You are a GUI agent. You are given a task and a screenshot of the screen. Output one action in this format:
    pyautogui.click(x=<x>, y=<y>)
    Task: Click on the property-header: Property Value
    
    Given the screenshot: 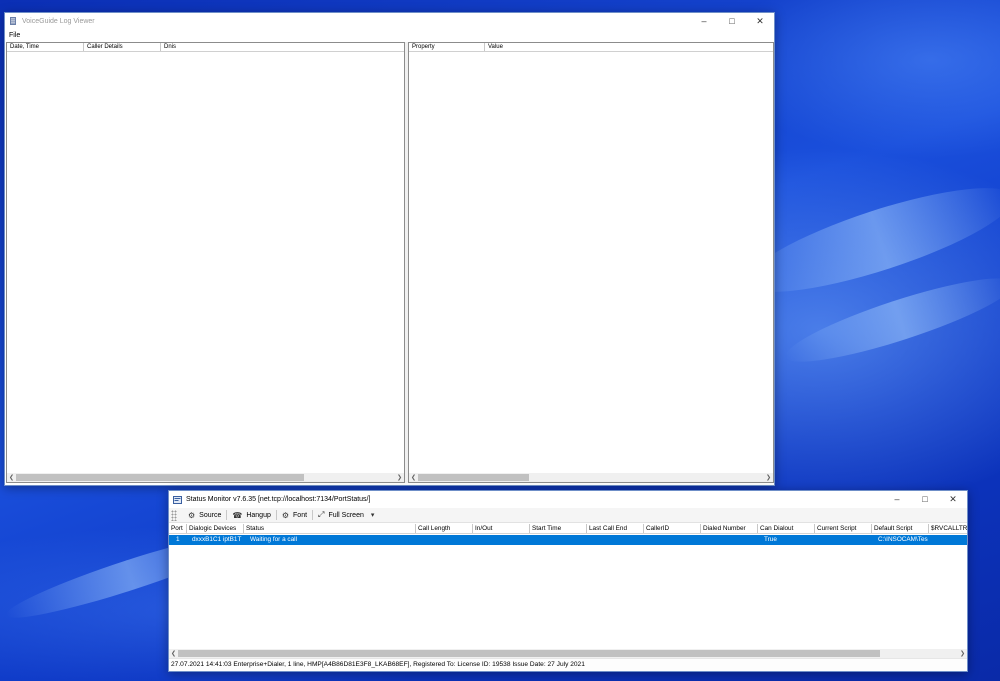 What is the action you would take?
    pyautogui.click(x=591, y=47)
    